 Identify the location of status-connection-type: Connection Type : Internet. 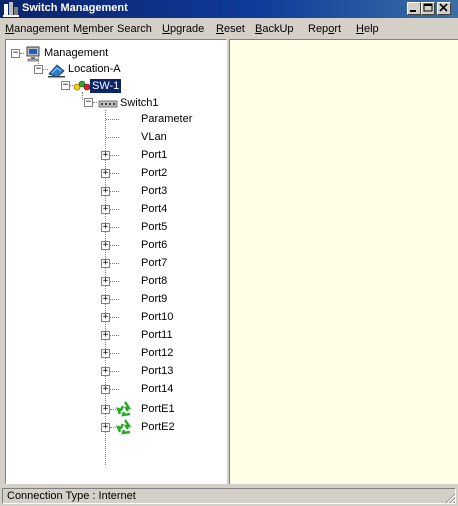
(229, 496).